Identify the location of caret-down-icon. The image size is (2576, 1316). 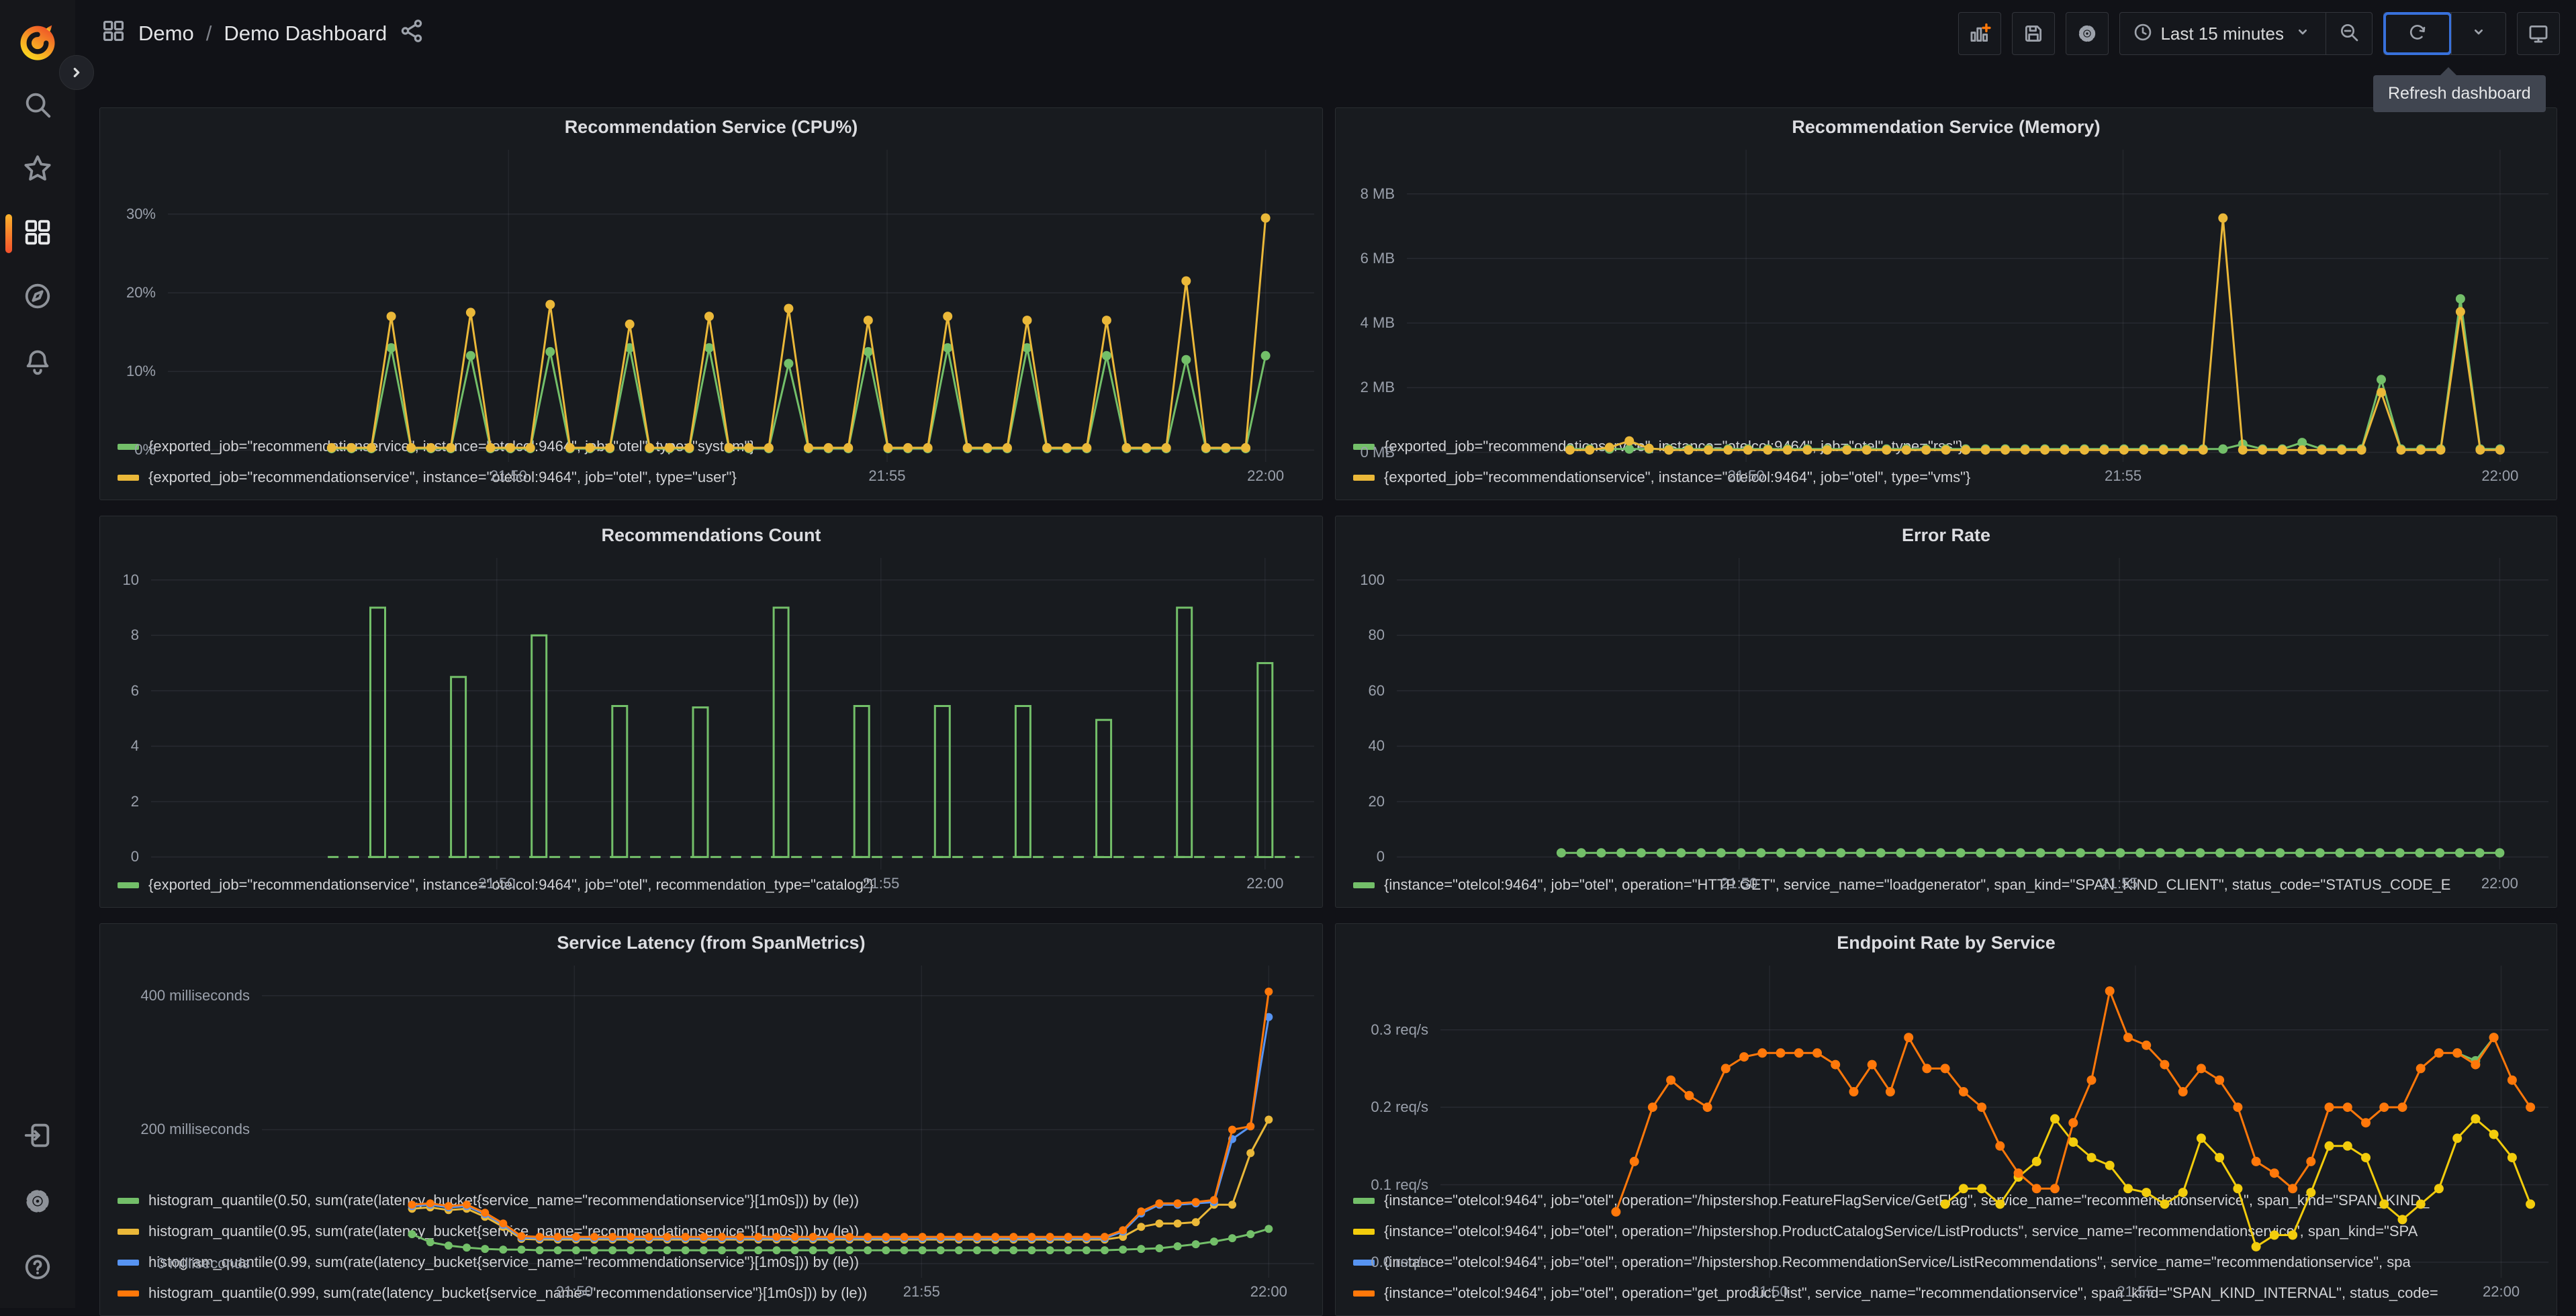
(2478, 33).